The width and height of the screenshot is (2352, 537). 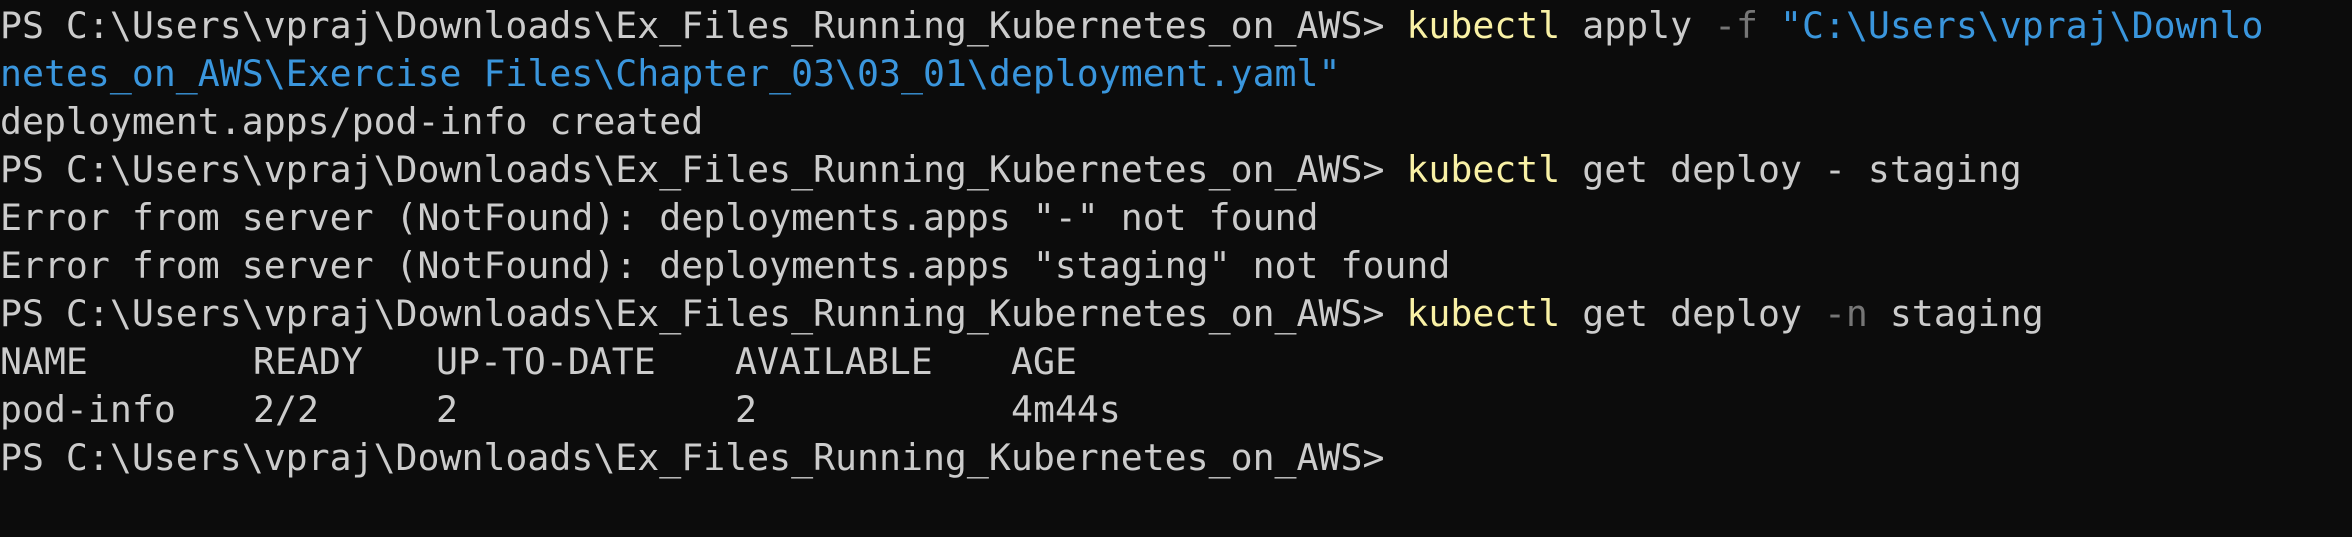 I want to click on command-arguments: get deploy, so click(x=1692, y=313).